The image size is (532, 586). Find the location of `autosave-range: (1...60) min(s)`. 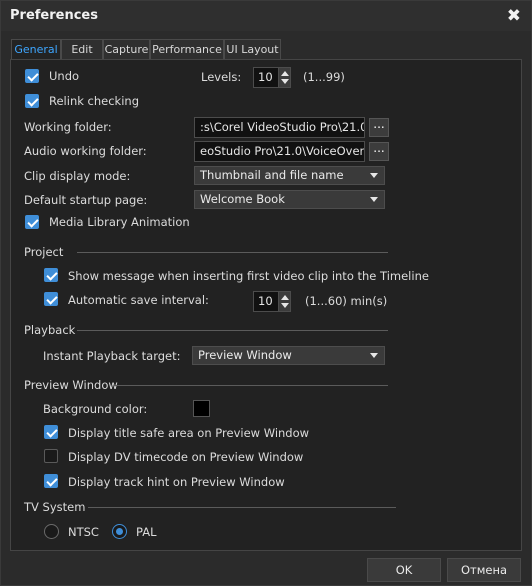

autosave-range: (1...60) min(s) is located at coordinates (346, 301).